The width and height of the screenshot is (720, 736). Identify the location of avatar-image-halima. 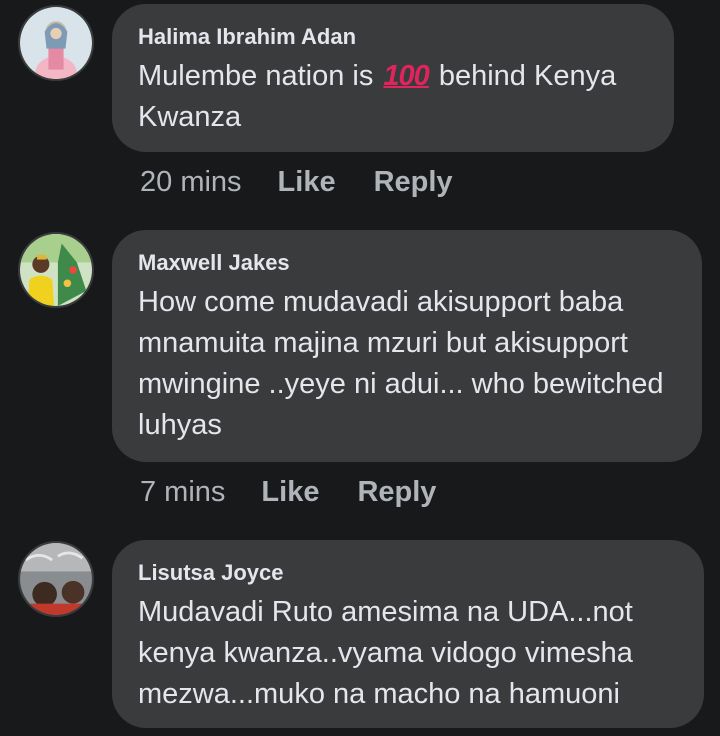
(56, 43).